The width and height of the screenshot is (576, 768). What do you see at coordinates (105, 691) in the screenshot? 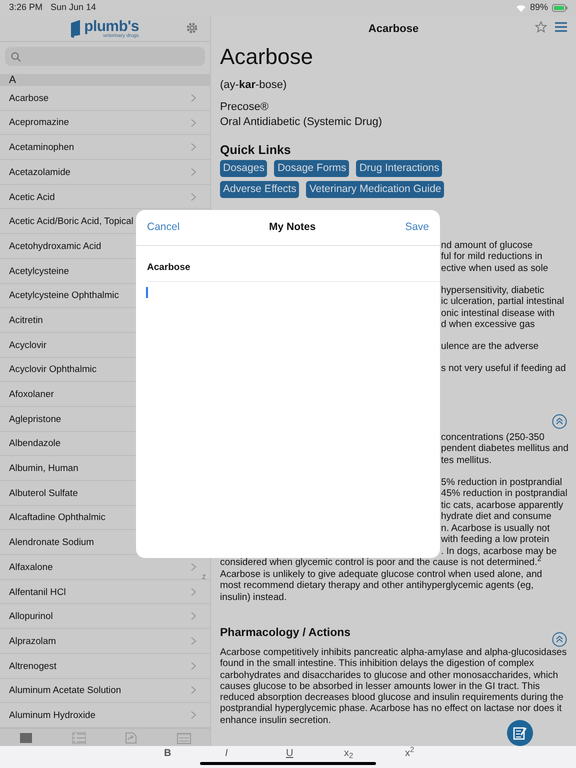
I see `drug-list-item: Aluminum Acetate Solution` at bounding box center [105, 691].